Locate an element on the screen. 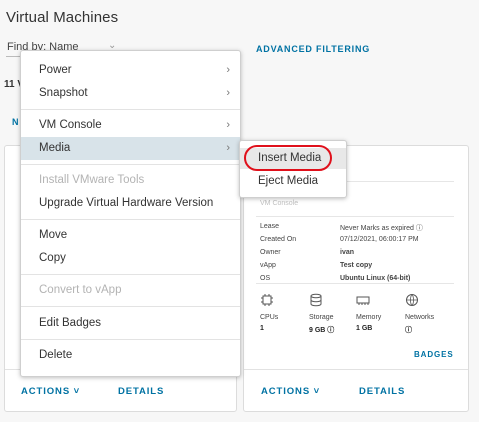 The image size is (479, 422). badges-link: BADGES is located at coordinates (434, 354).